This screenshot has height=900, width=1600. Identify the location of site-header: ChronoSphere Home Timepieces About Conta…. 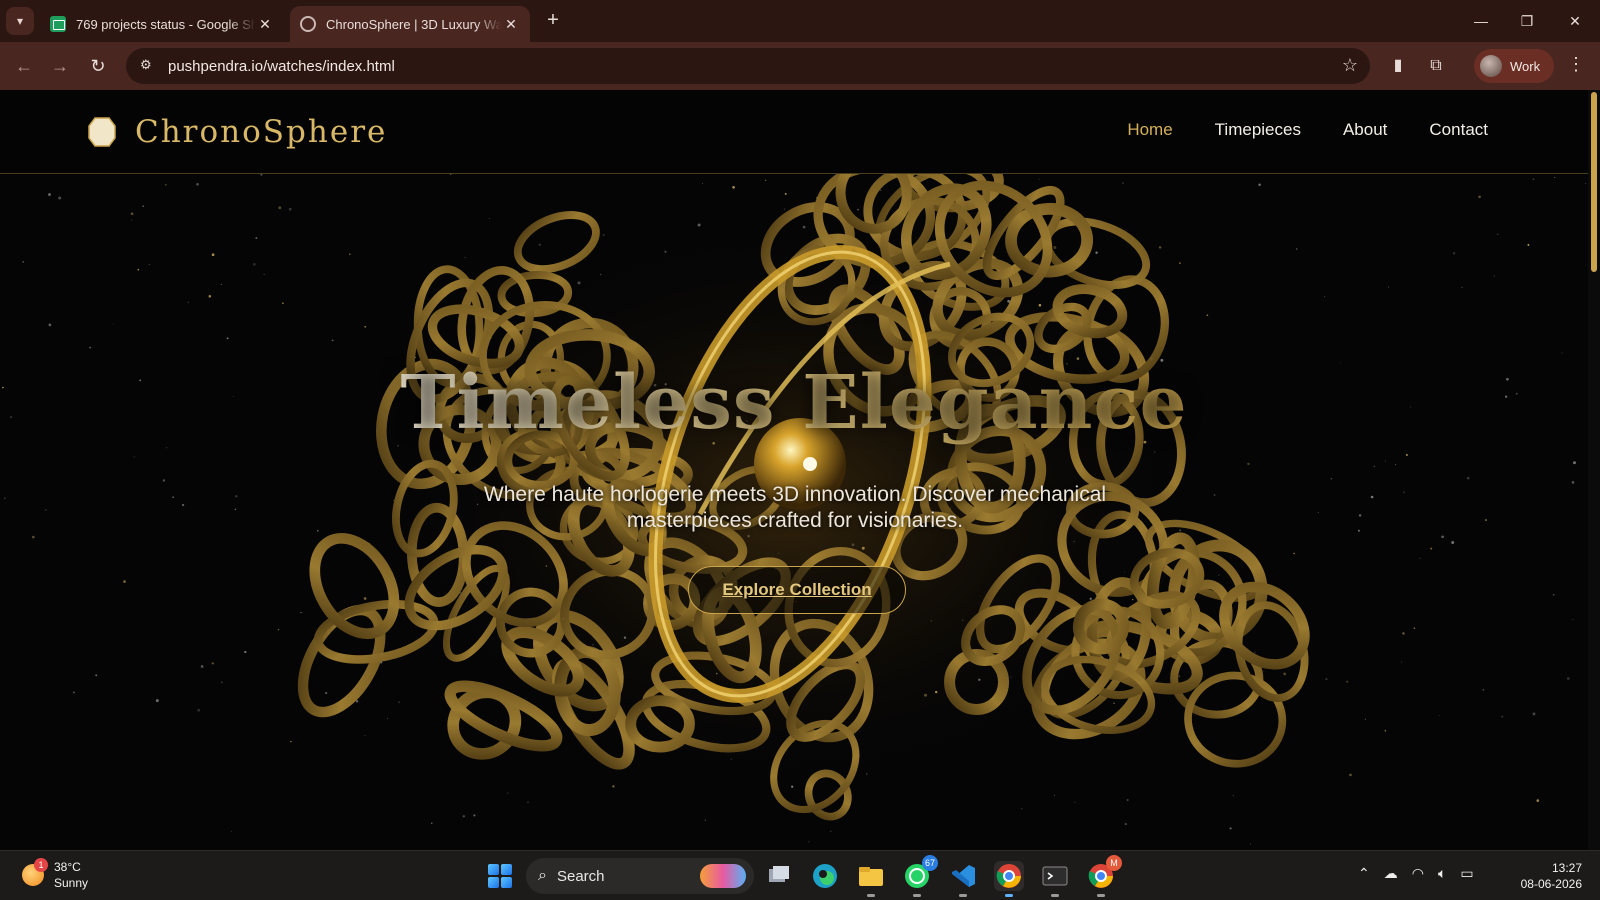
(794, 132).